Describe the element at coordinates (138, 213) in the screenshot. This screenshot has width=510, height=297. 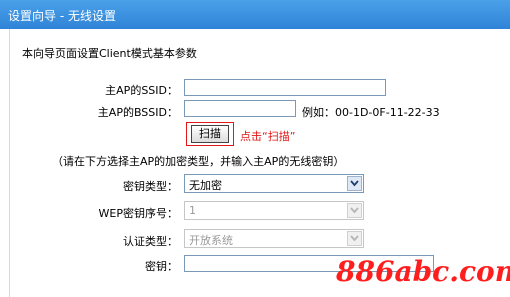
I see `wep-index-label: WEP密钥序号：` at that location.